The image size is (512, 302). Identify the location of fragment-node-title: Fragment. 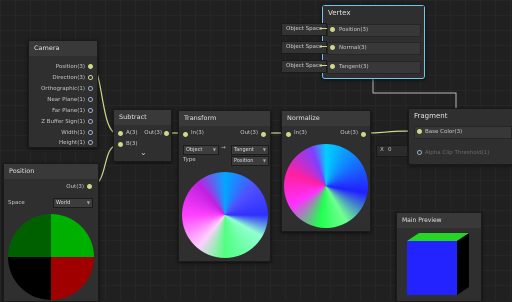
(460, 116).